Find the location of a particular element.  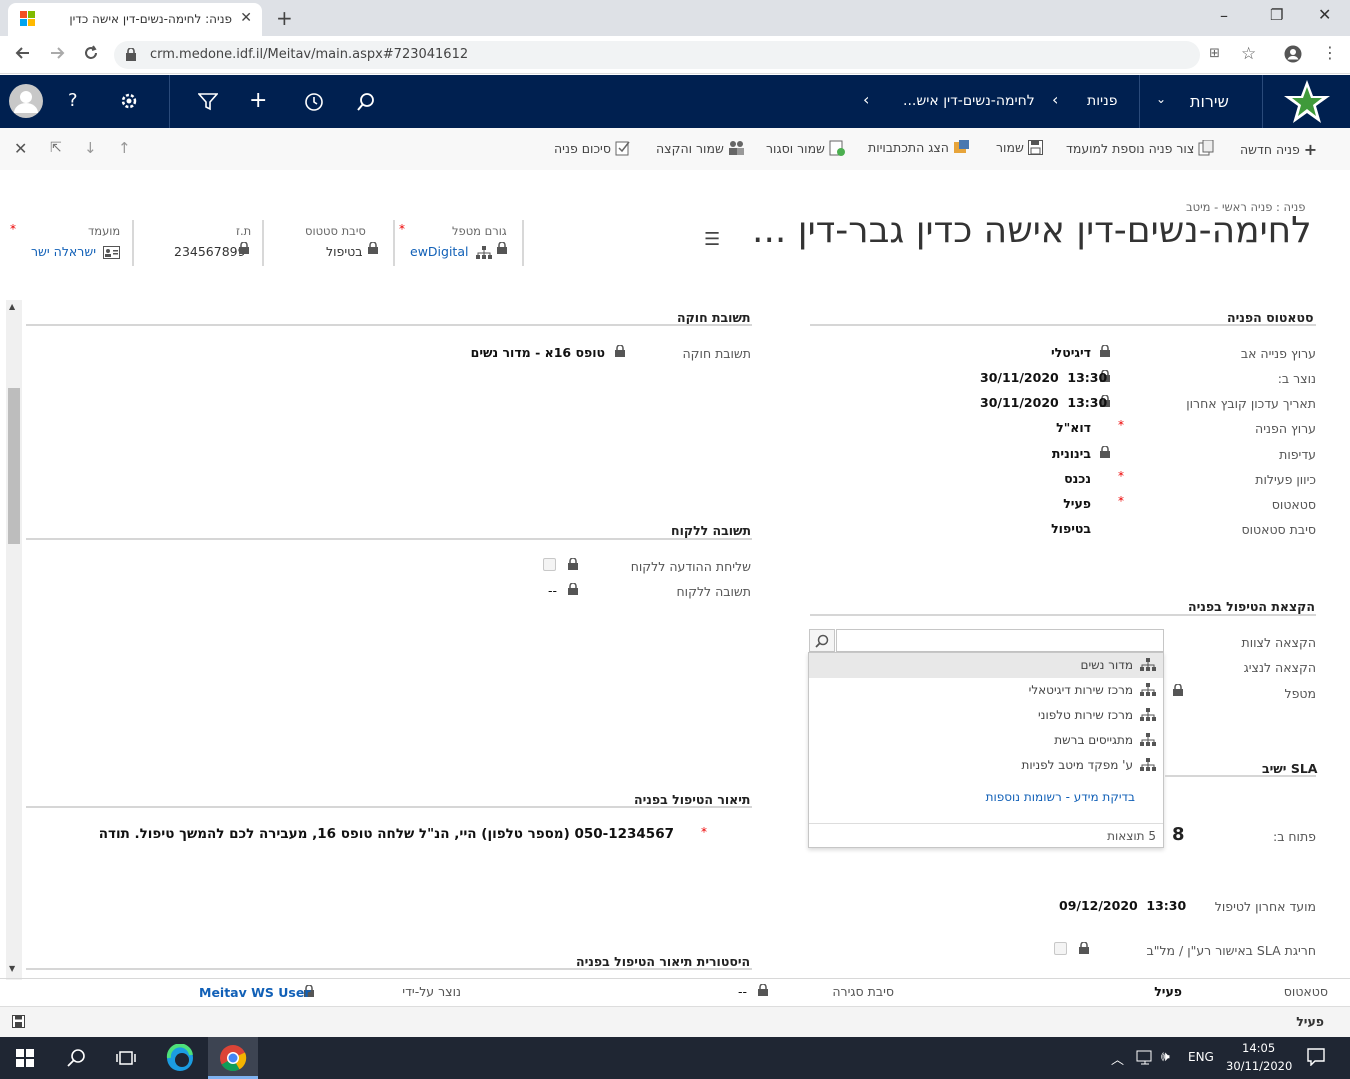

close-record-icon: ✕ is located at coordinates (20, 148).